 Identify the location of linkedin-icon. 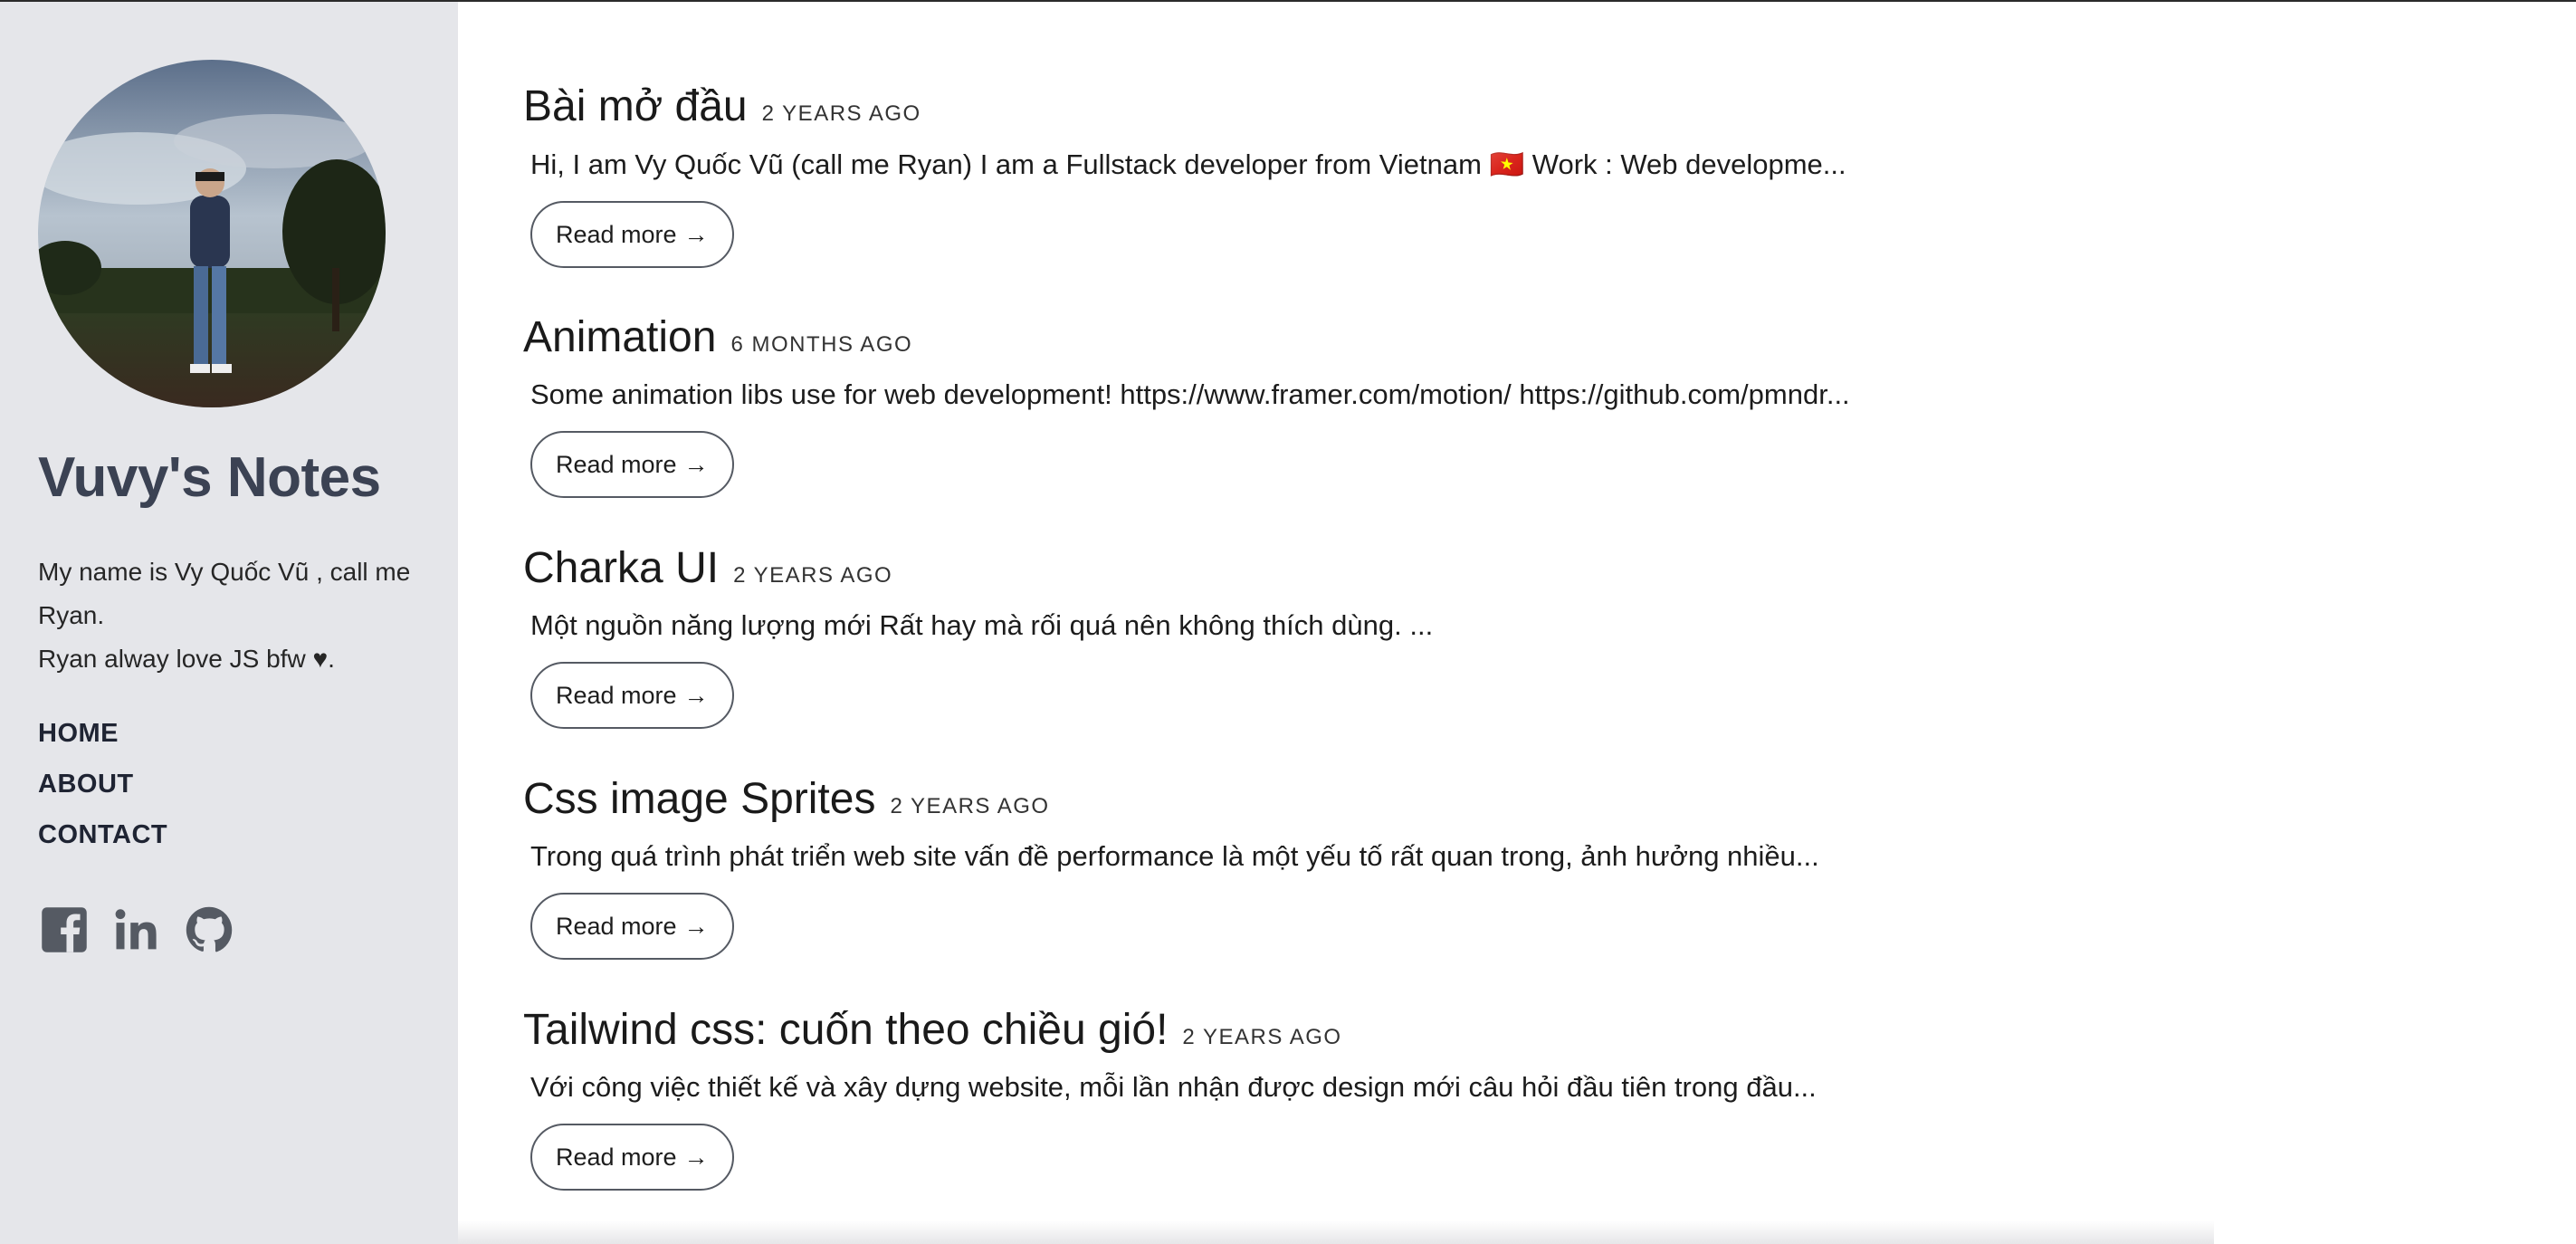
(136, 929).